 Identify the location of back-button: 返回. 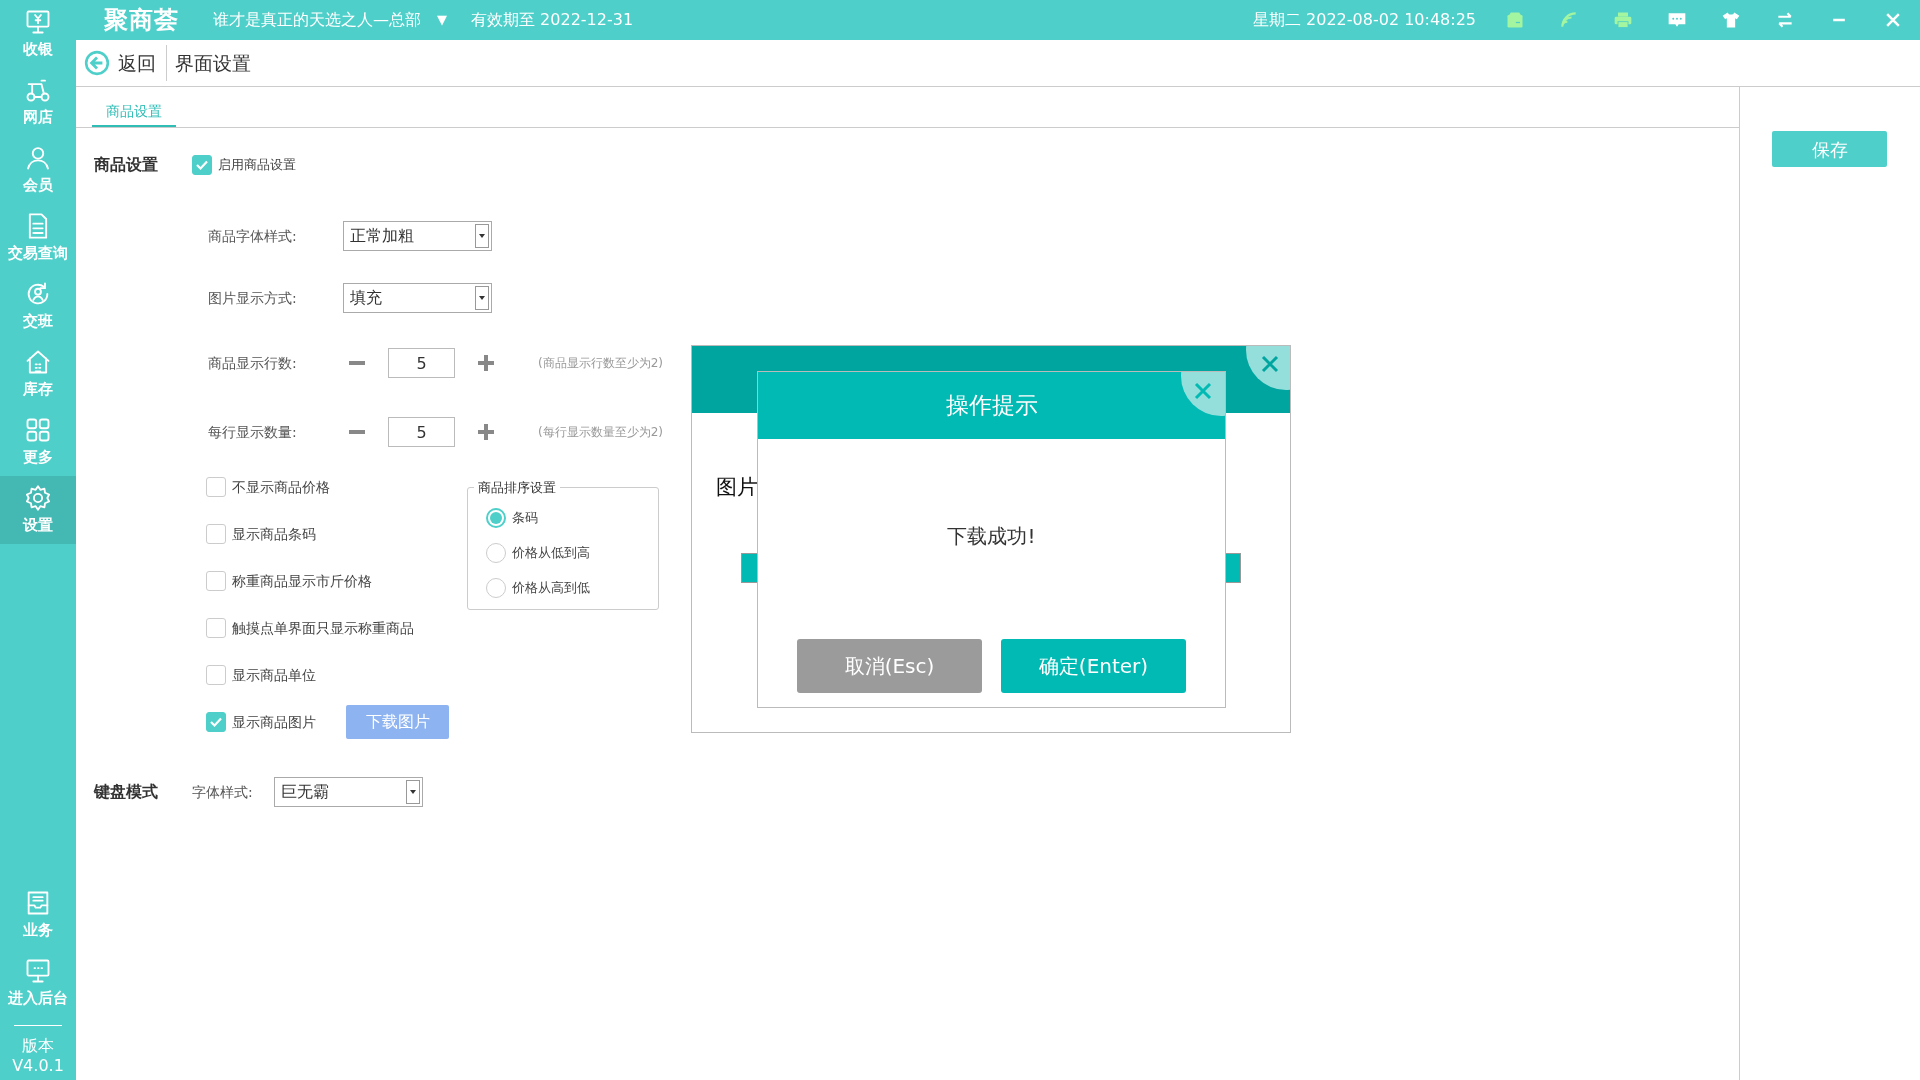
(123, 63).